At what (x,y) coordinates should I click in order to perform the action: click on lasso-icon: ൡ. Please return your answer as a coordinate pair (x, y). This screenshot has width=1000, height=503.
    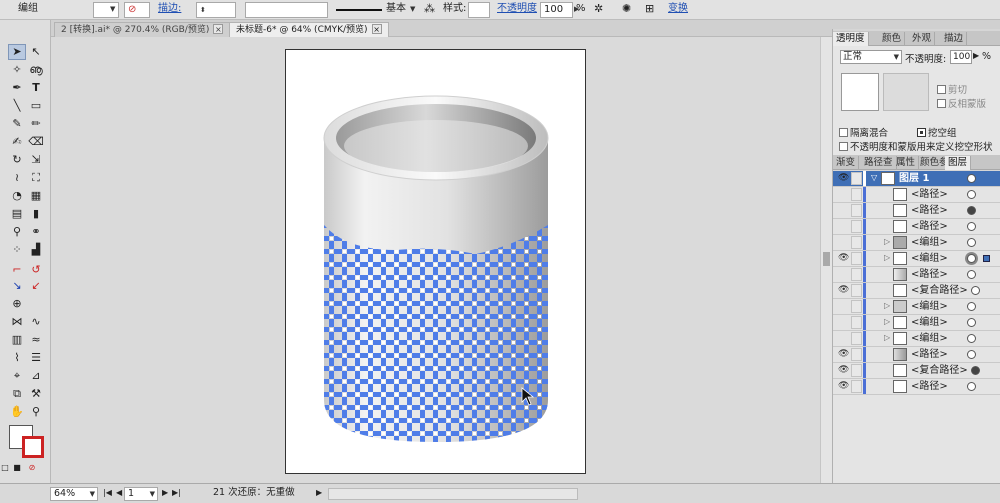
    Looking at the image, I should click on (36, 70).